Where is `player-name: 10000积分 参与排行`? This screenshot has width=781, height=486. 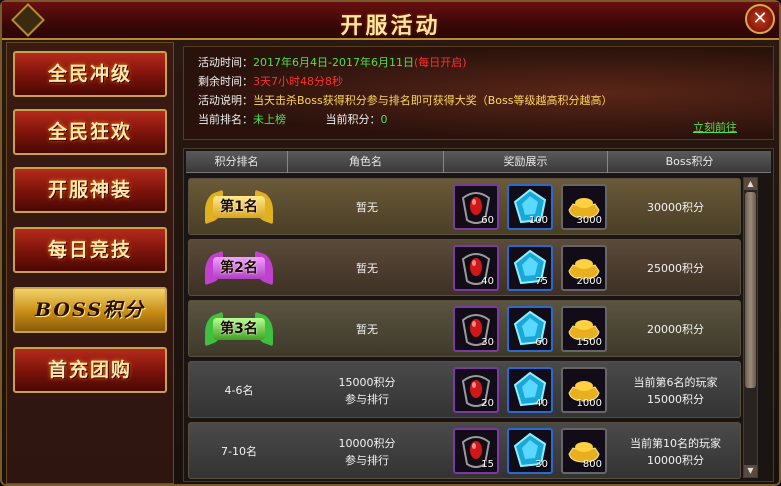
player-name: 10000积分 参与排行 is located at coordinates (367, 451).